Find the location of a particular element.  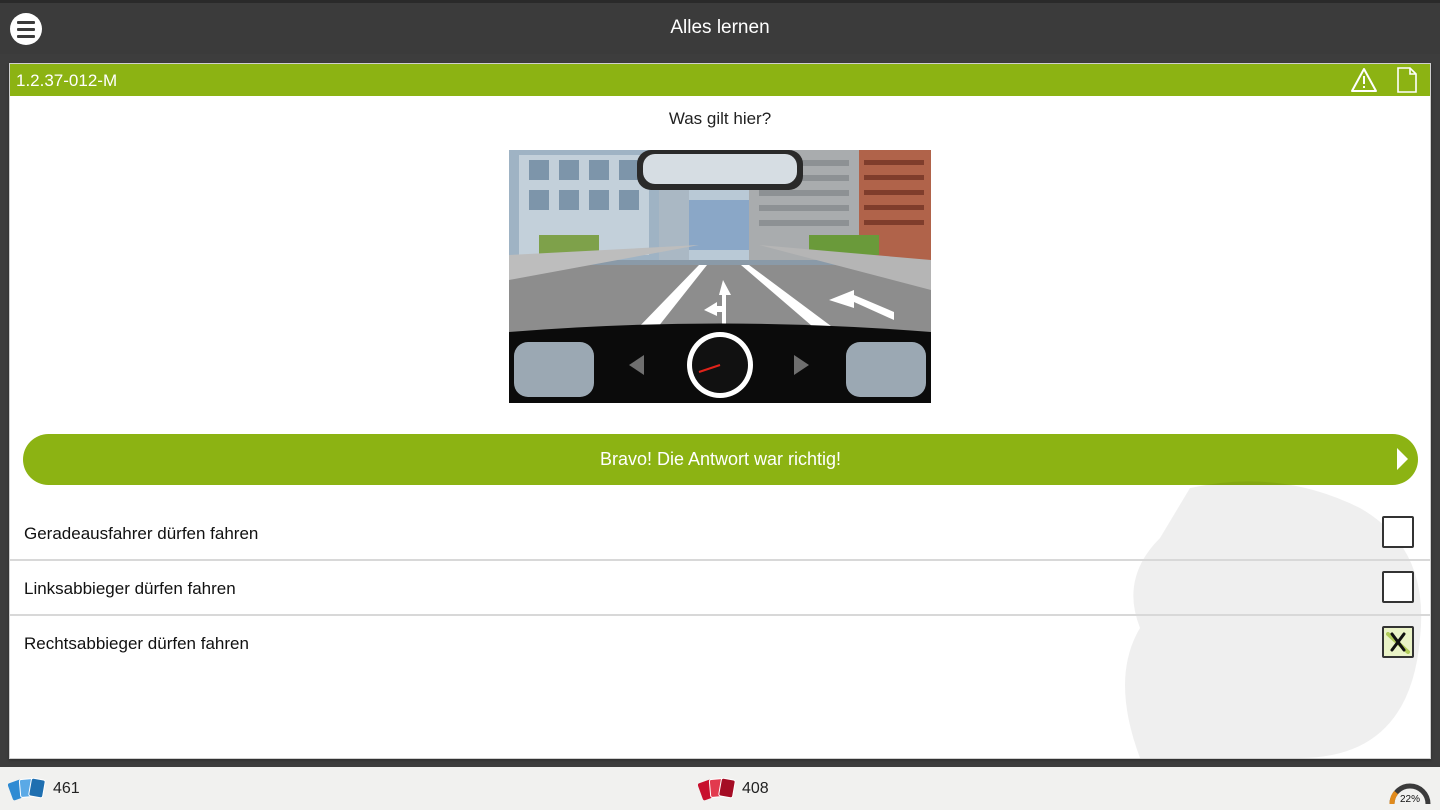

answer-label: Rechtsabbieger dürfen fahren is located at coordinates (136, 643).